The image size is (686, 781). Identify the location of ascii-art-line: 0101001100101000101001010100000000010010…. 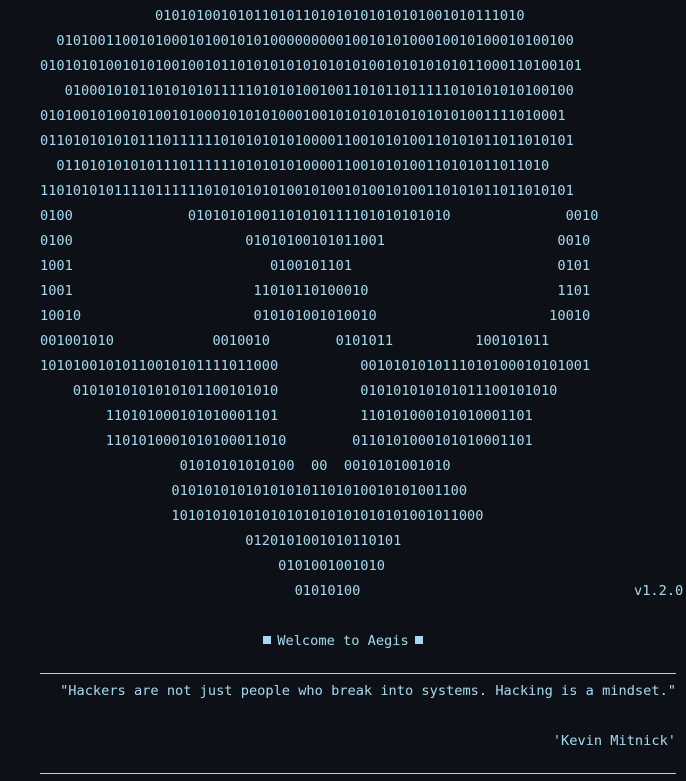
(307, 41).